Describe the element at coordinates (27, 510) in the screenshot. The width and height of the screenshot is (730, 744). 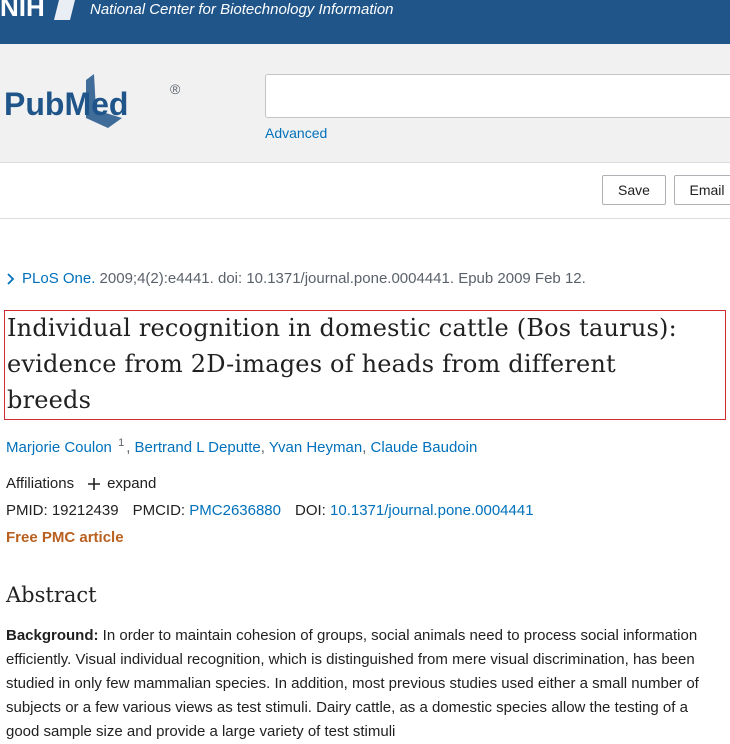
I see `pmid-label: PMID:` at that location.